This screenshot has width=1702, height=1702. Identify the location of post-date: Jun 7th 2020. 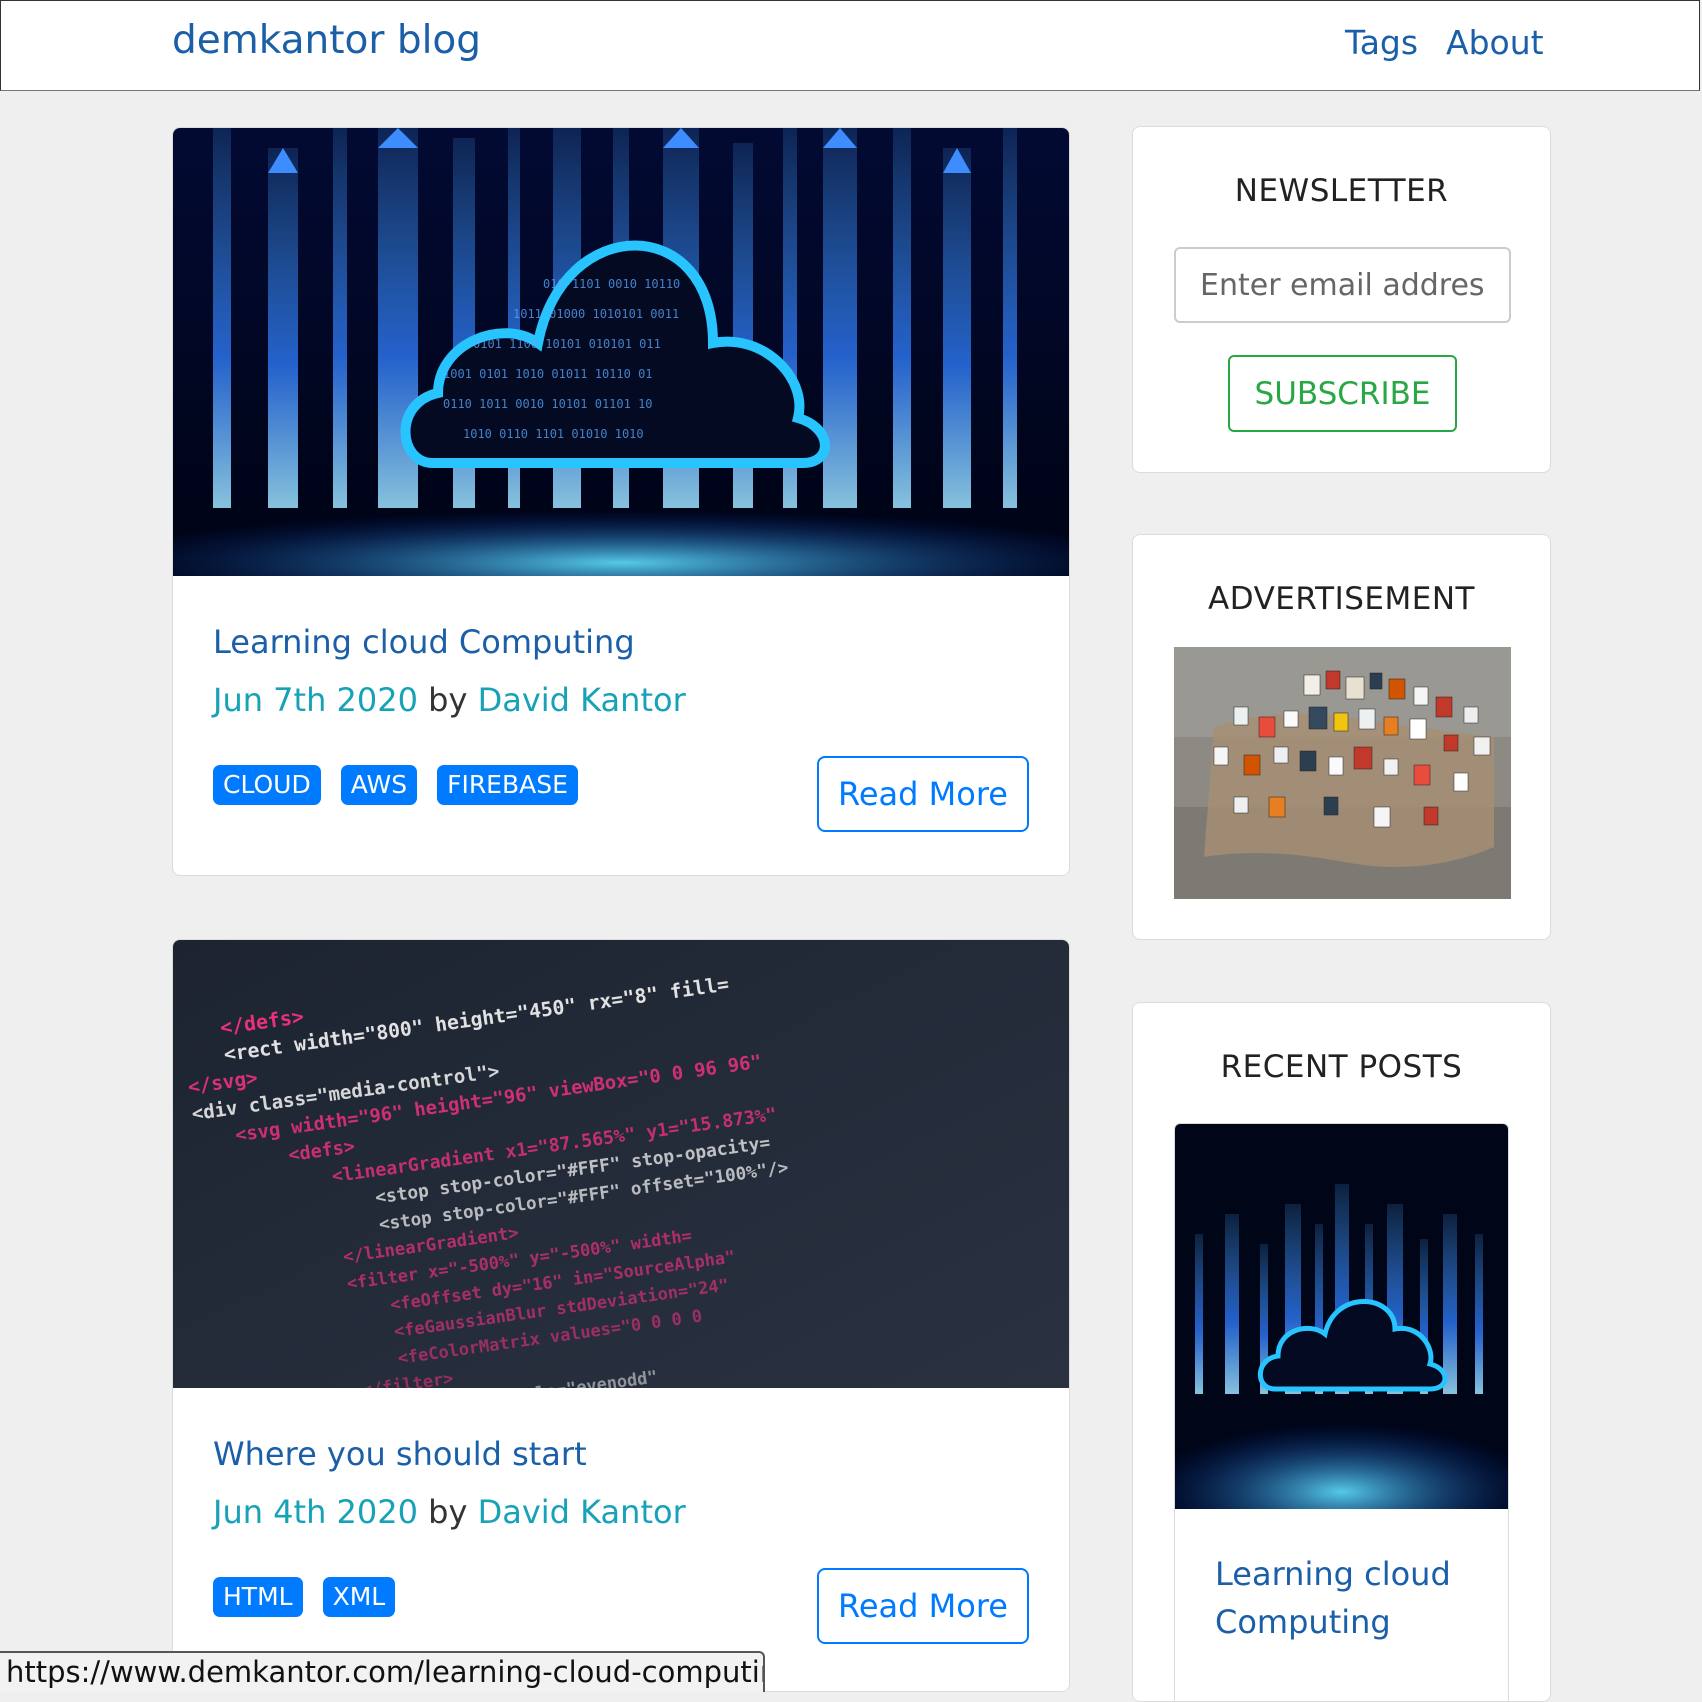
(315, 700).